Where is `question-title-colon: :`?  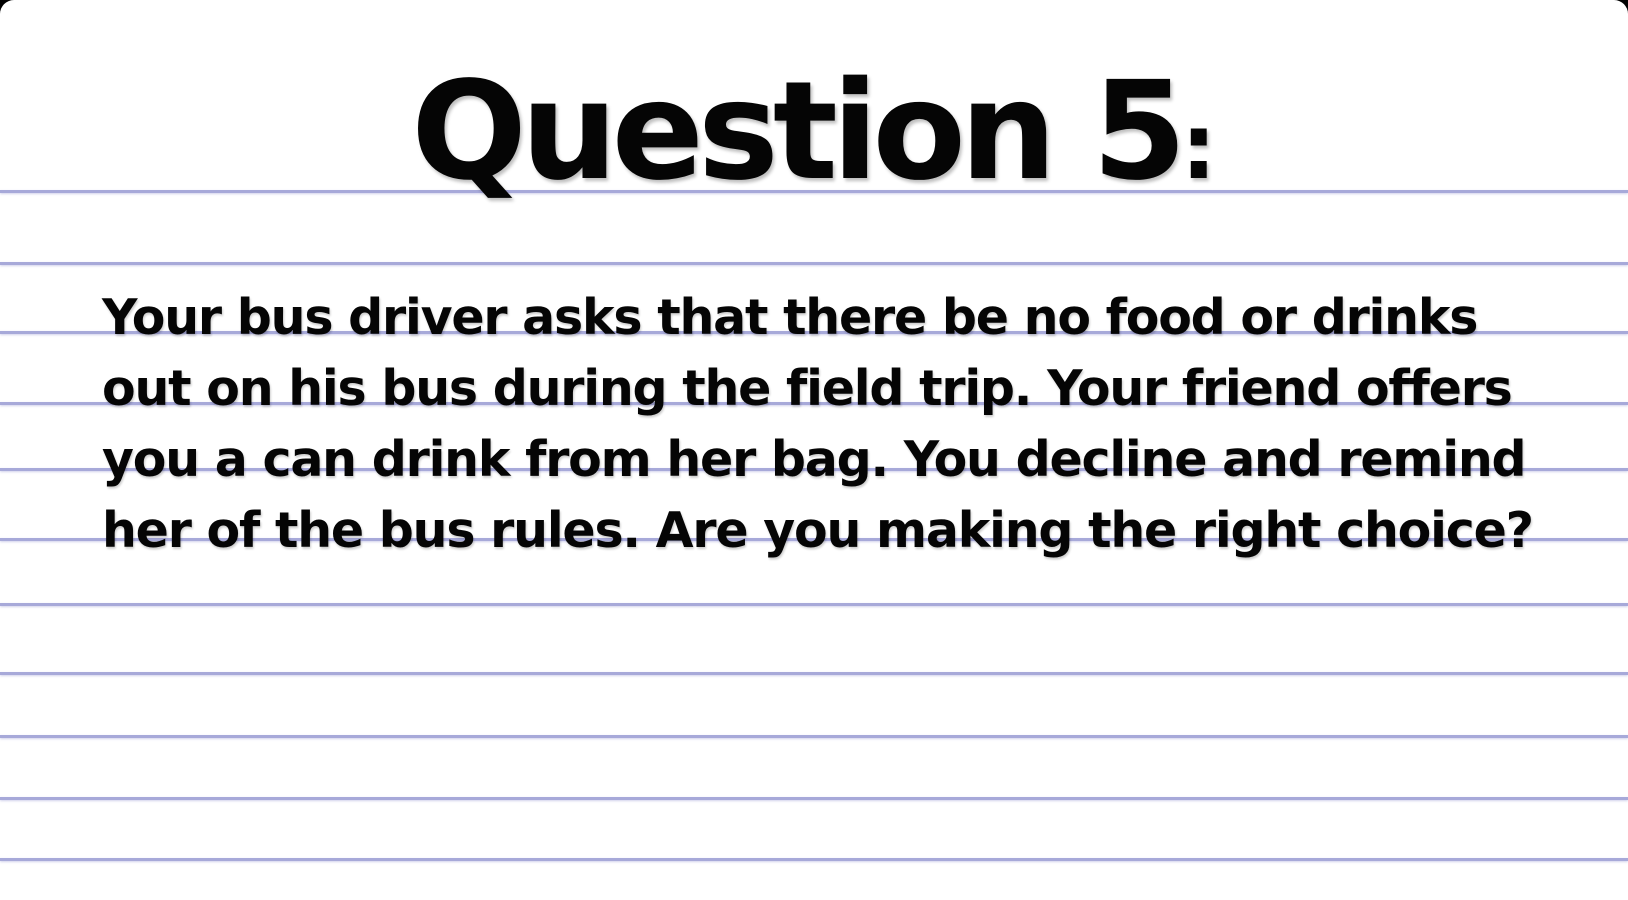 question-title-colon: : is located at coordinates (1198, 147).